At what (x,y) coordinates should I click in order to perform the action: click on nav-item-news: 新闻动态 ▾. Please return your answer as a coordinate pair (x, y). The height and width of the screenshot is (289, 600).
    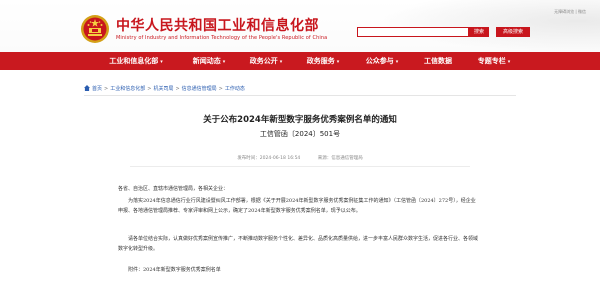
    Looking at the image, I should click on (209, 61).